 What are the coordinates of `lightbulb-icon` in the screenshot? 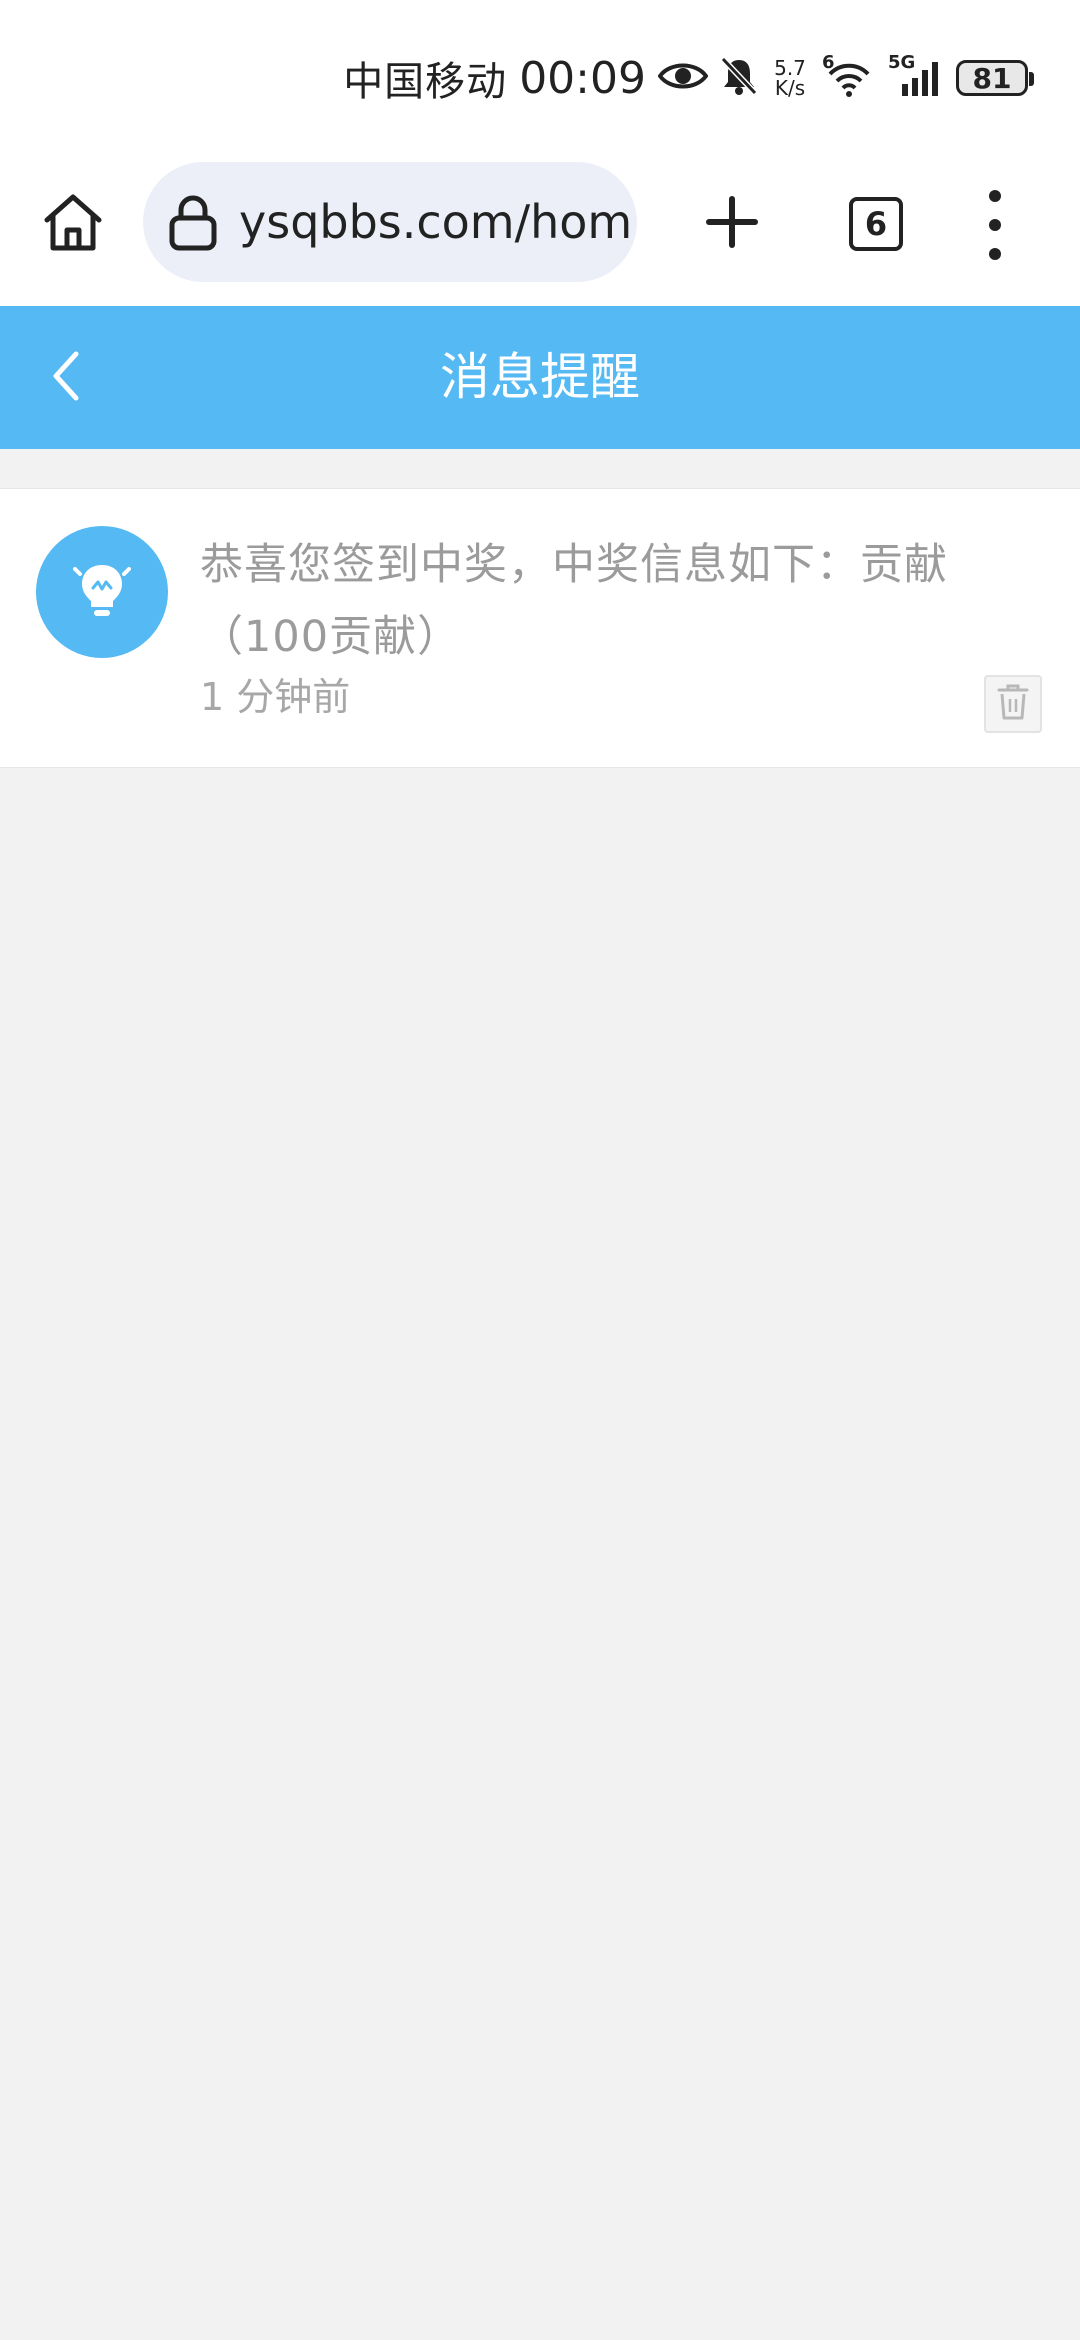 It's located at (102, 592).